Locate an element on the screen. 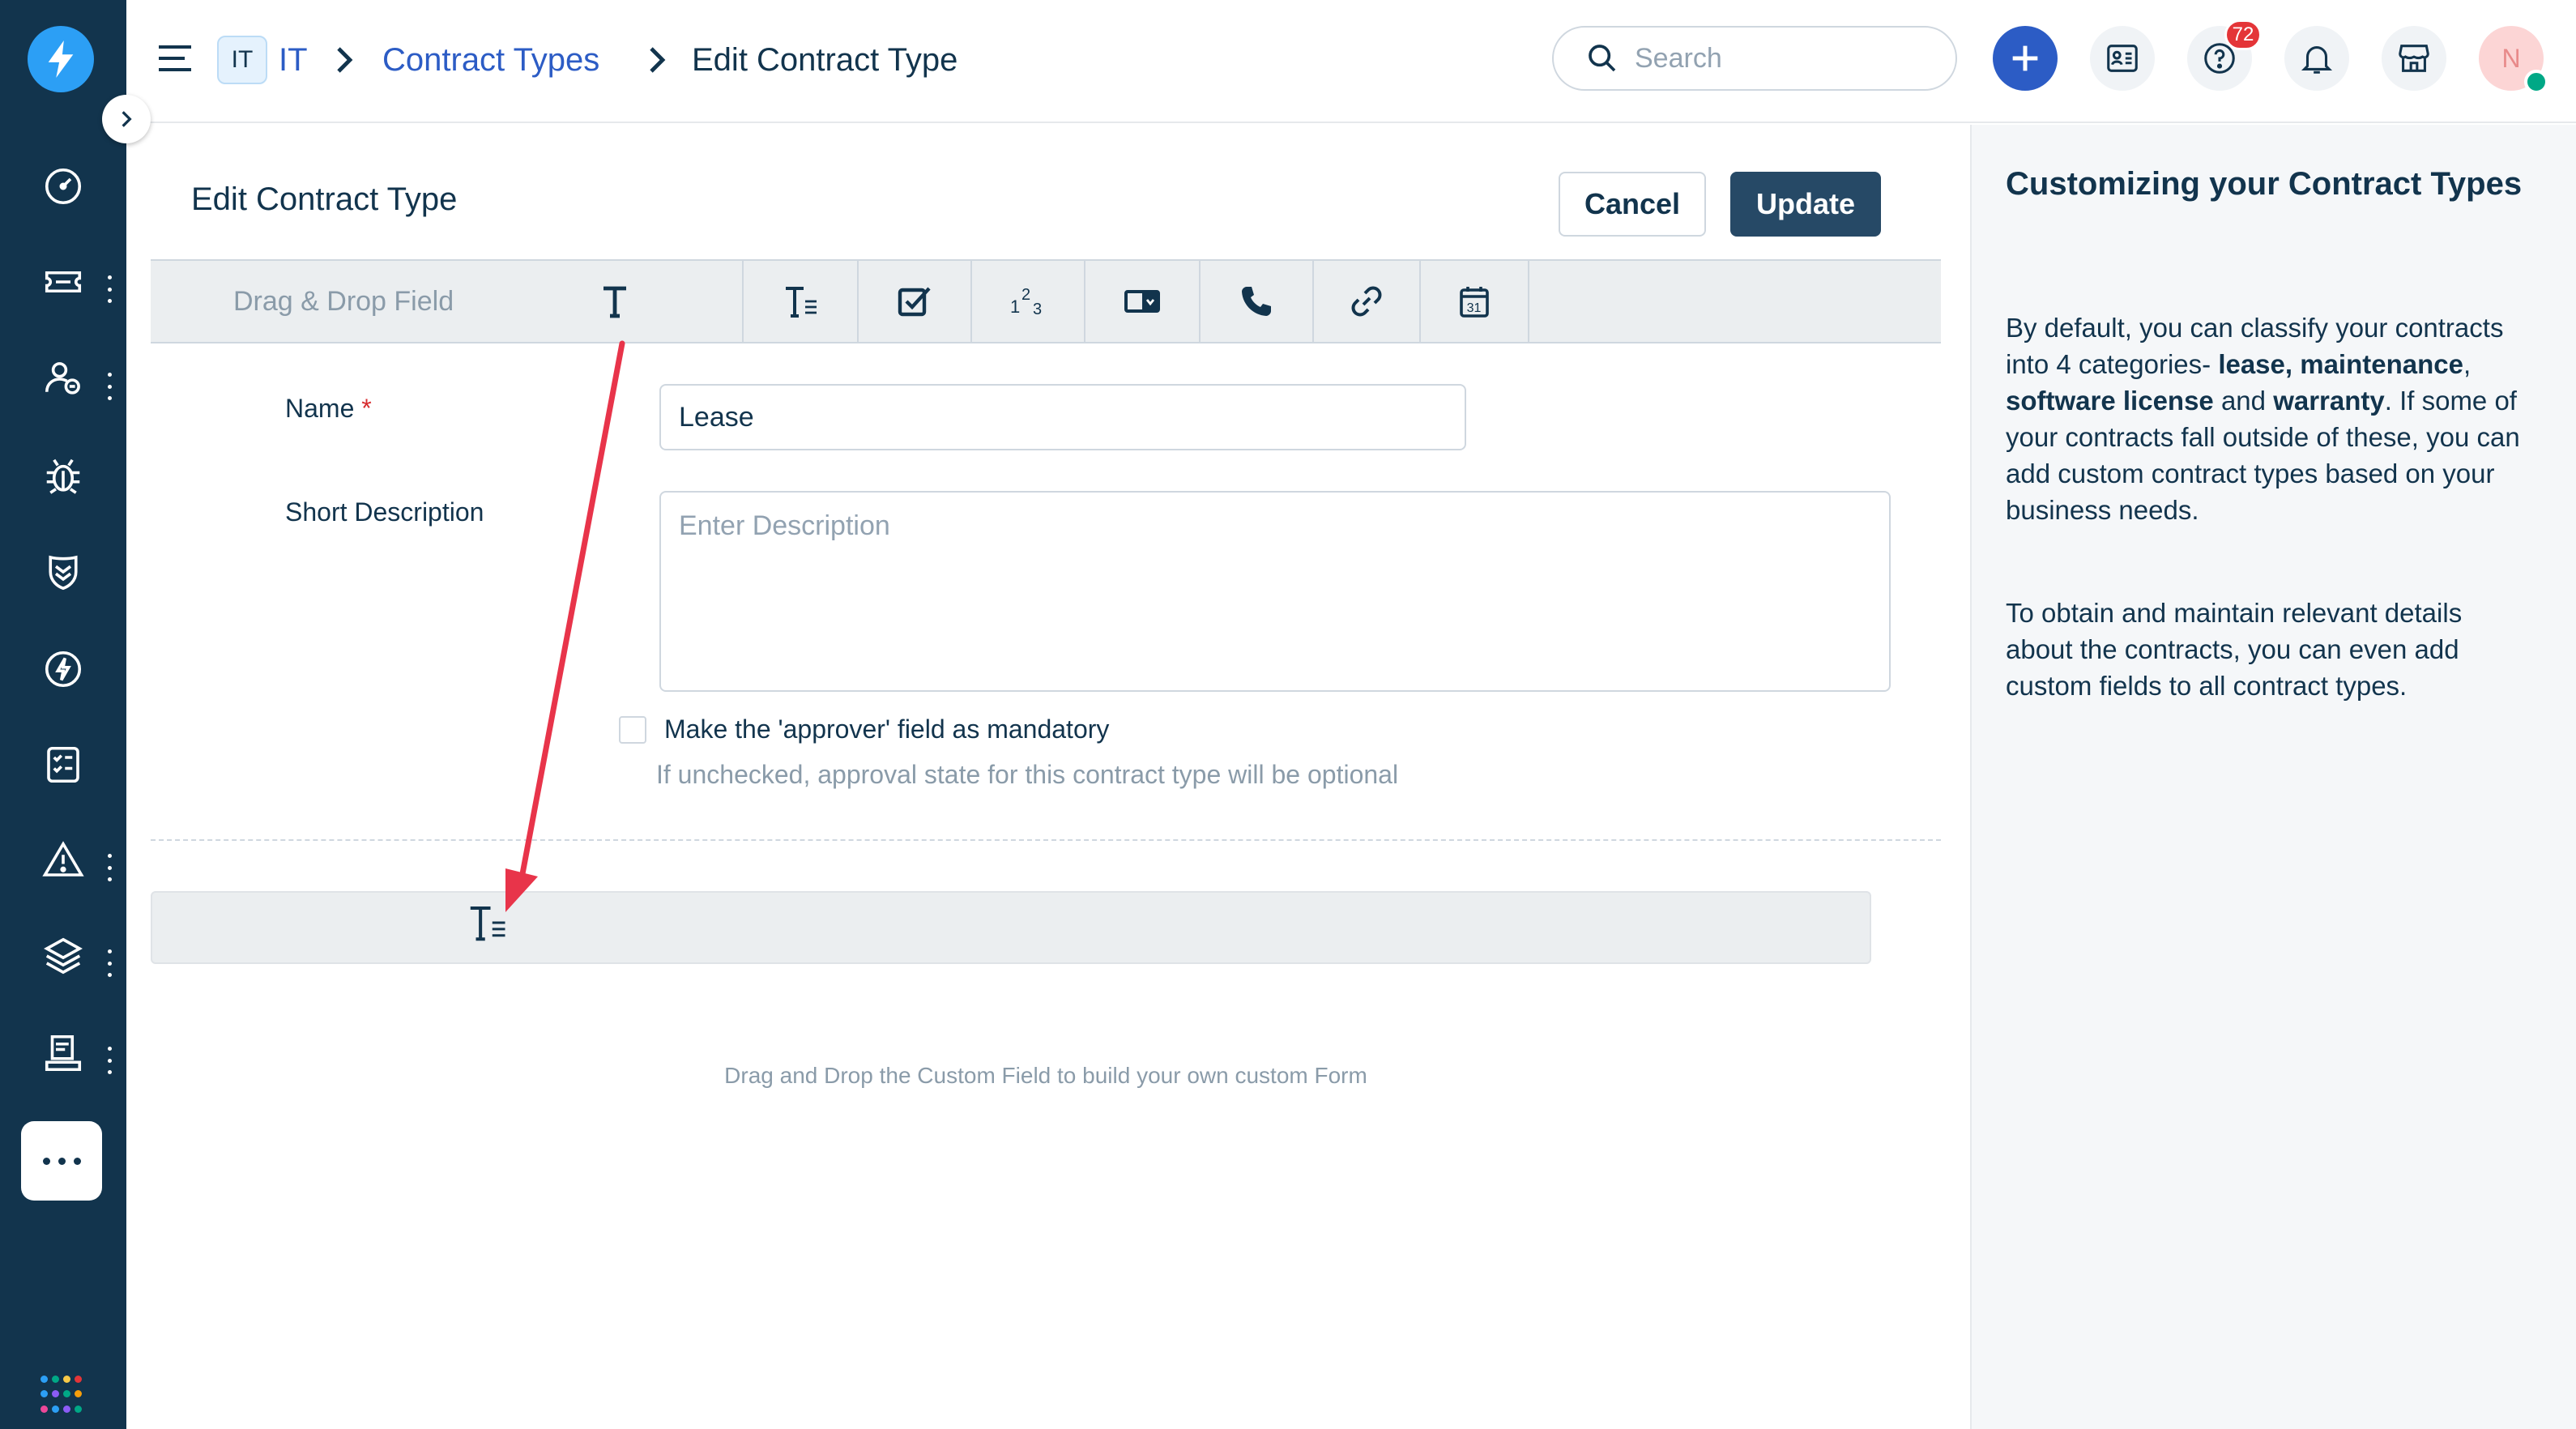 The image size is (2576, 1429). calendar-field-icon: 31 is located at coordinates (1474, 302).